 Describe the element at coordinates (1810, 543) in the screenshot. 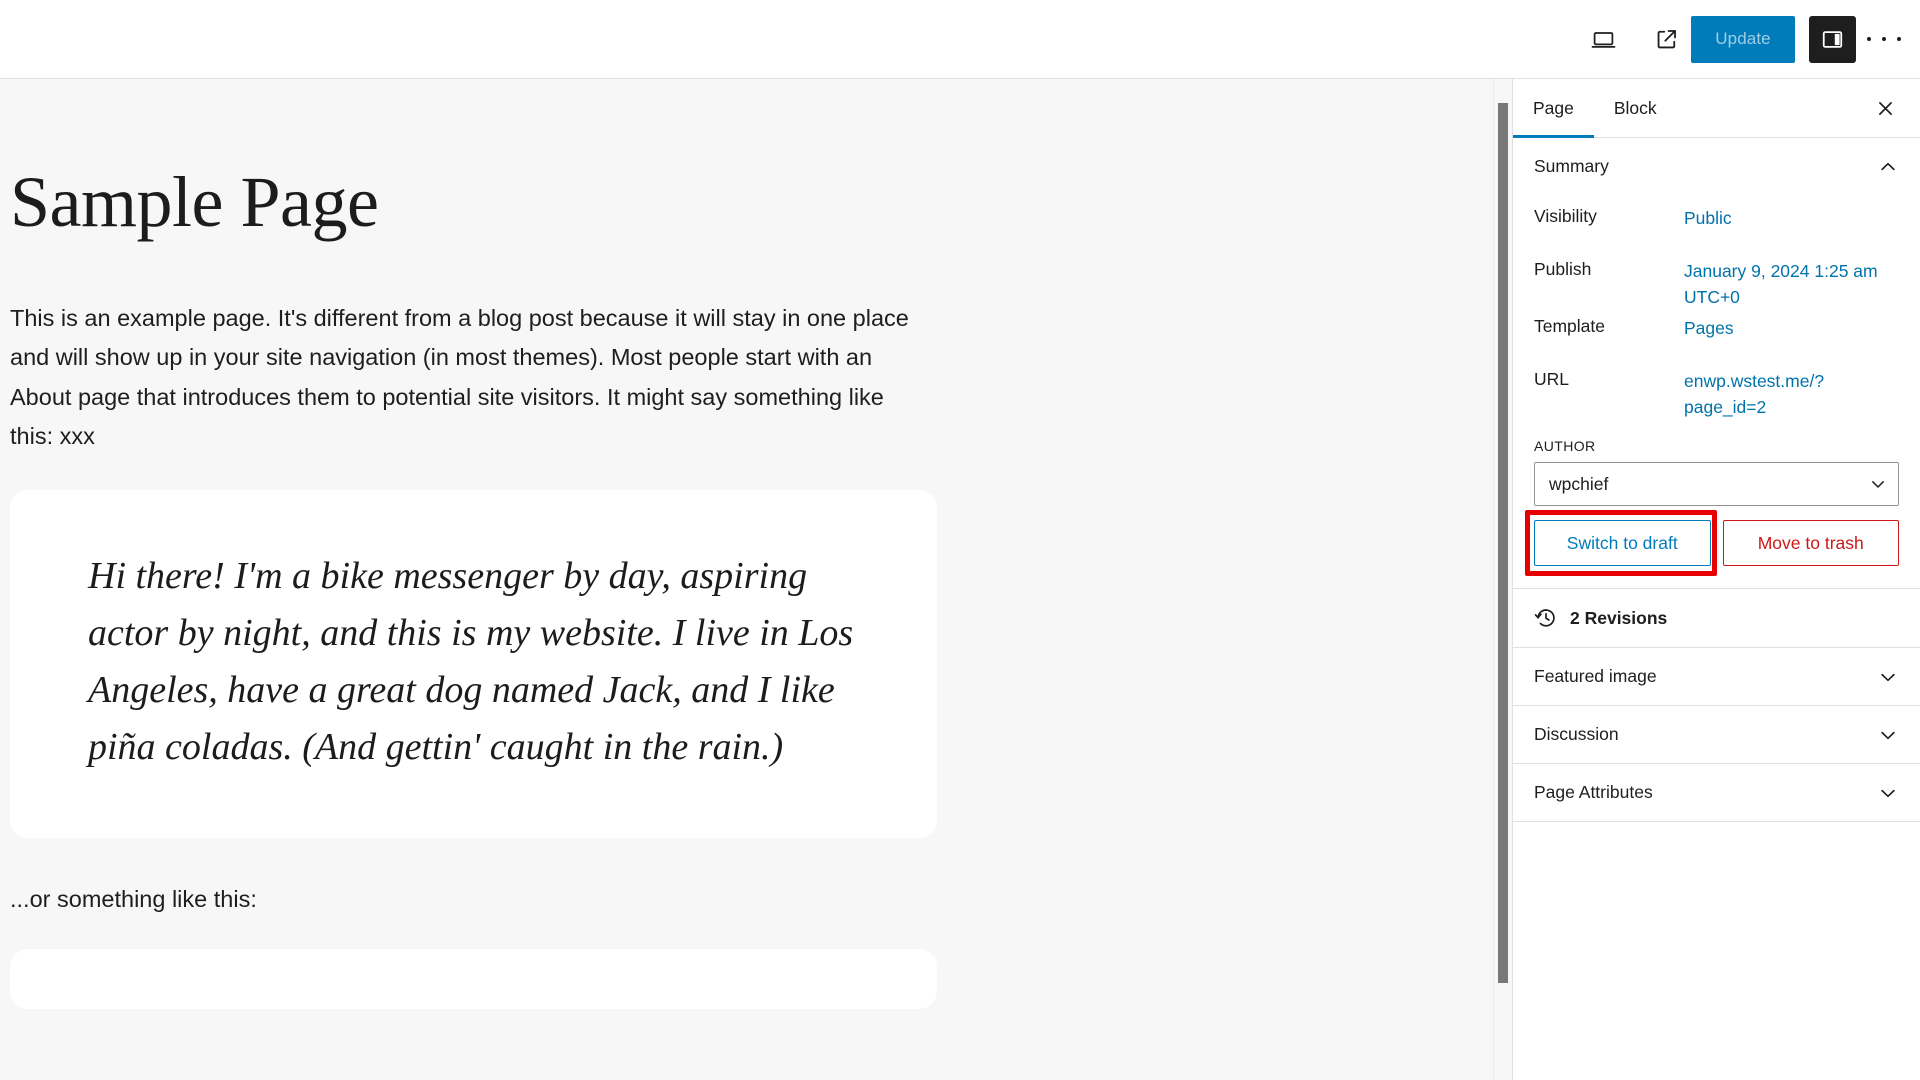

I see `move-to-trash-button: Move to trash` at that location.